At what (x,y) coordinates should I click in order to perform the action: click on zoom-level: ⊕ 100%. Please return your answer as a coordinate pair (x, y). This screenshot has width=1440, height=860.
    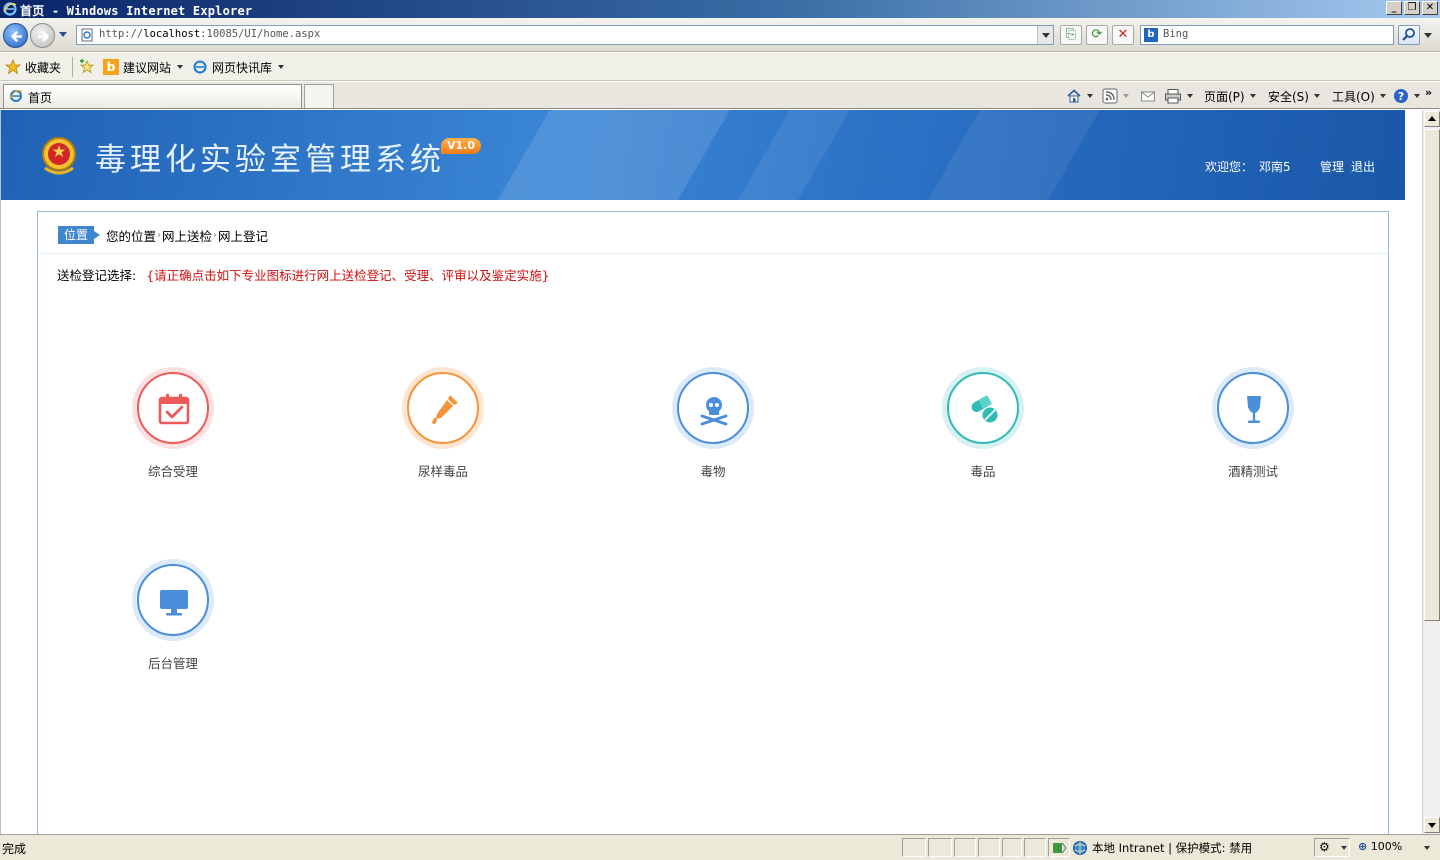
    Looking at the image, I should click on (1394, 846).